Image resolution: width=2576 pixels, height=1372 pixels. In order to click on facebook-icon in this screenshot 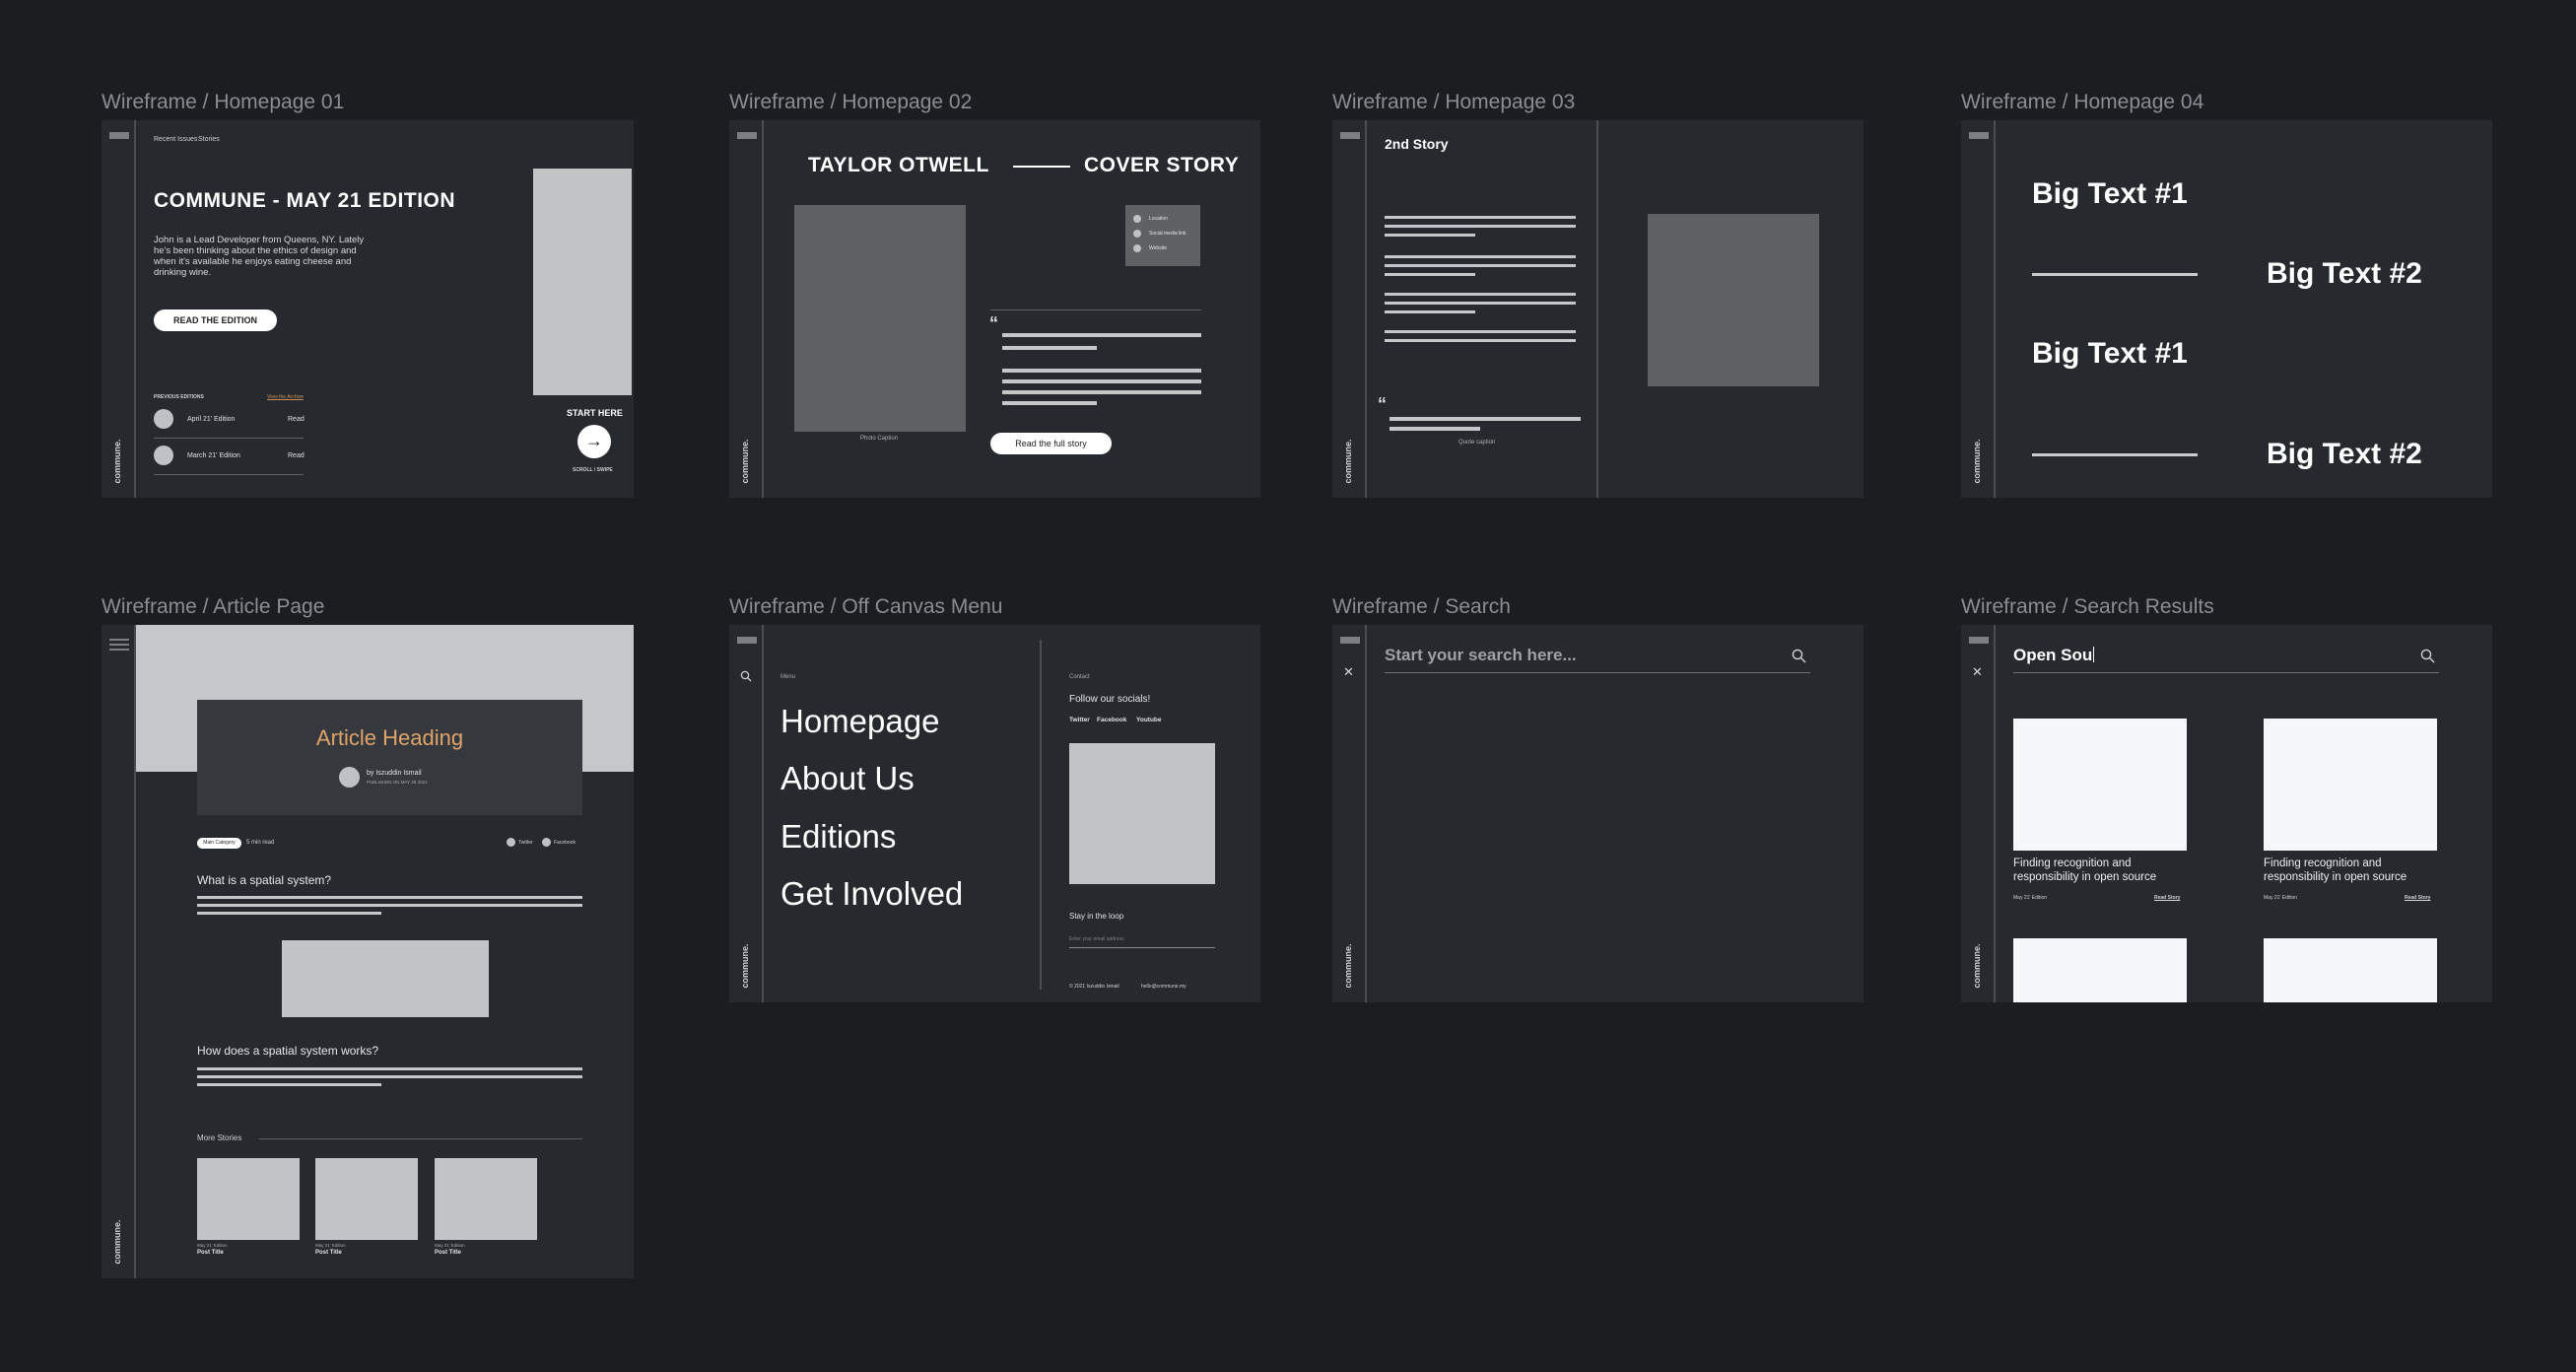, I will do `click(546, 842)`.